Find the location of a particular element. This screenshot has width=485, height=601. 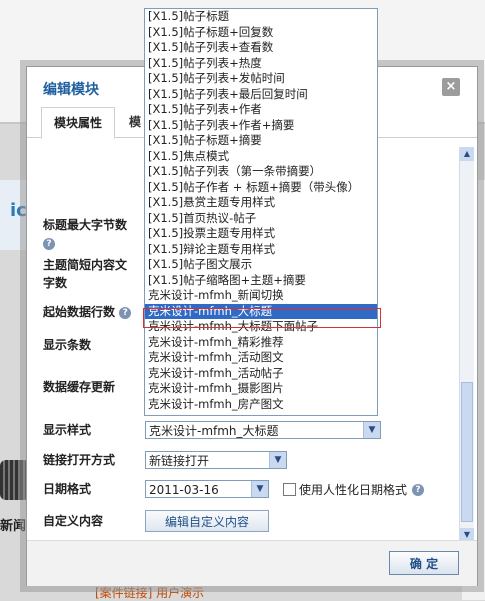

tab-module-properties: 模块属性 is located at coordinates (78, 123).